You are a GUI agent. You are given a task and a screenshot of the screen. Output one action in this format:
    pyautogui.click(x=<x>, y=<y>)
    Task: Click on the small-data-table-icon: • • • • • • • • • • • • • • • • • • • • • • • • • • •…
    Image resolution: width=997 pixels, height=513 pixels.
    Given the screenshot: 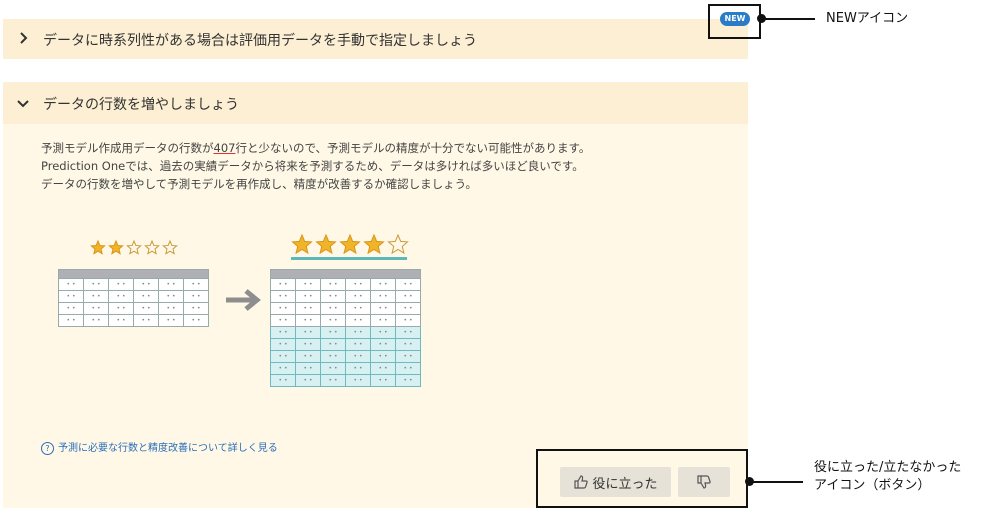 What is the action you would take?
    pyautogui.click(x=133, y=298)
    